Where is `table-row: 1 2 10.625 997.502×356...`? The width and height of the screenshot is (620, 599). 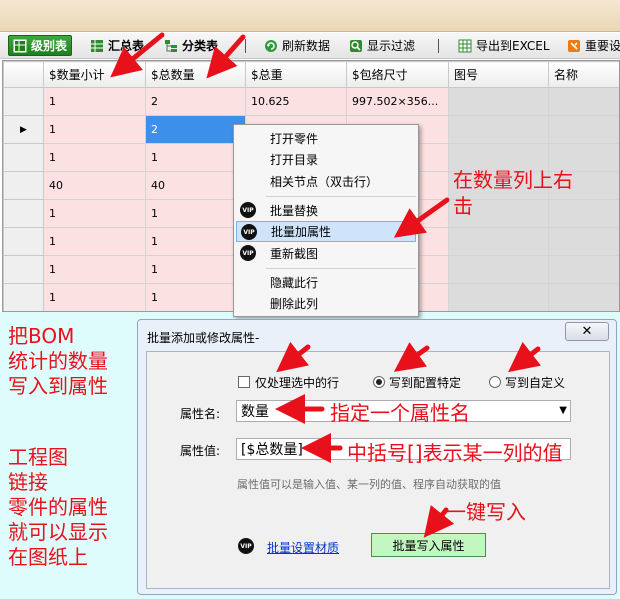 table-row: 1 2 10.625 997.502×356... is located at coordinates (311, 101).